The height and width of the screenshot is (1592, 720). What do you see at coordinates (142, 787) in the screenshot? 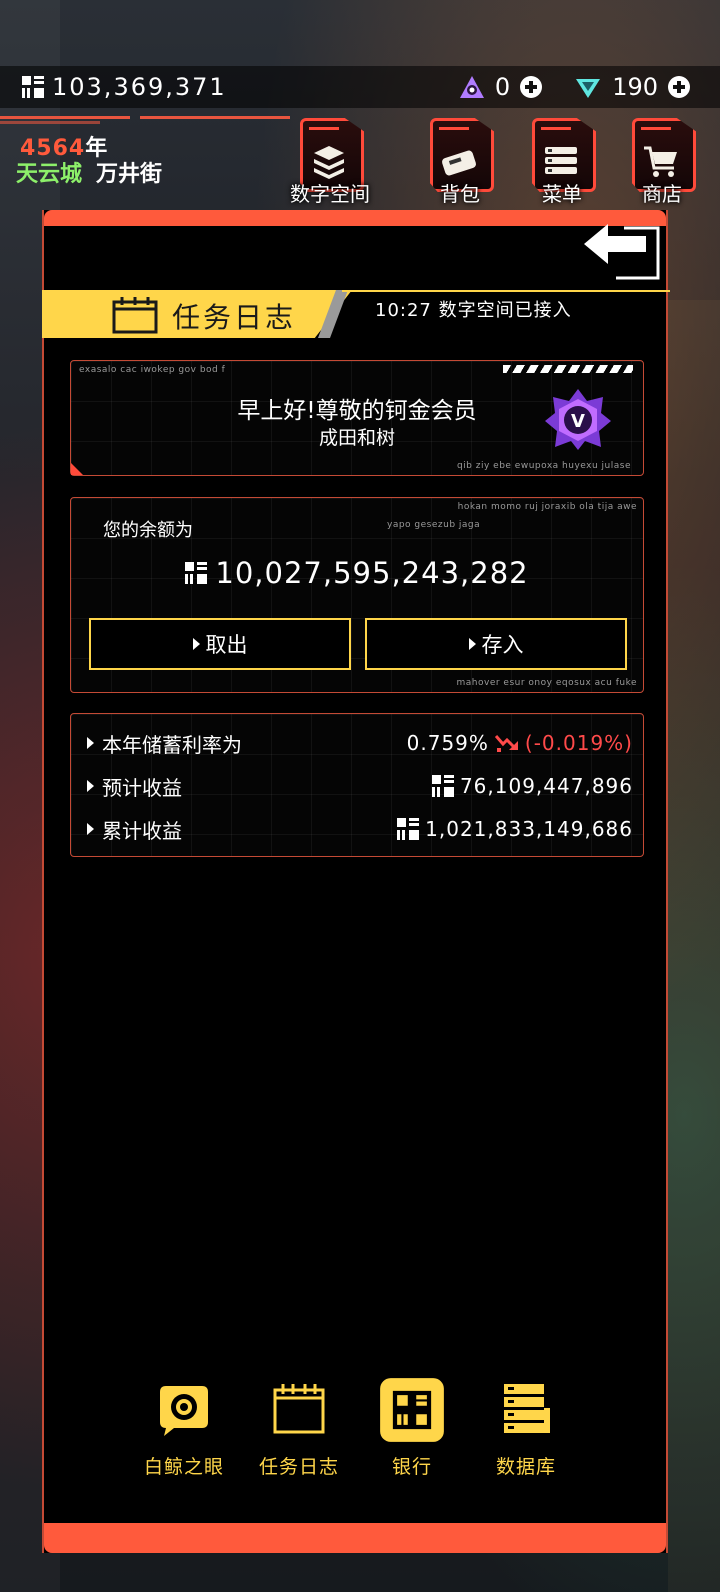
I see `expected-earnings-label: 预计收益` at bounding box center [142, 787].